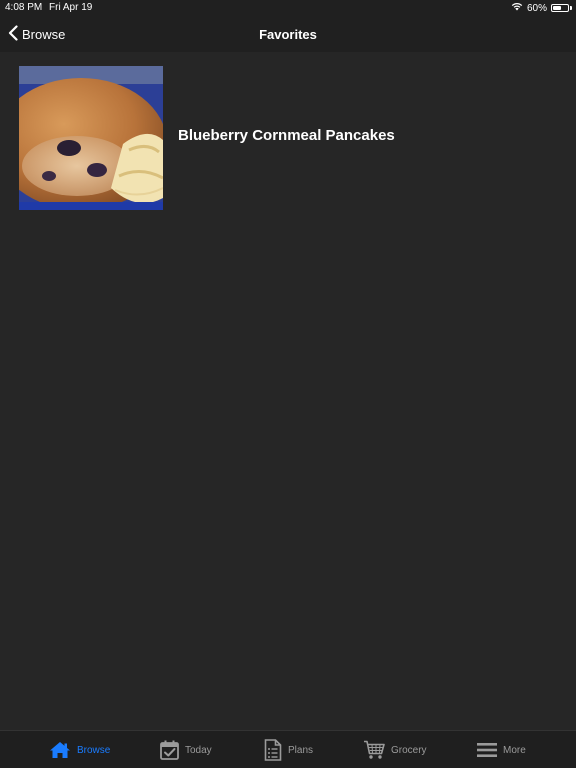 This screenshot has height=768, width=576. I want to click on recipe-title: Blueberry Cornmeal Pancakes, so click(286, 135).